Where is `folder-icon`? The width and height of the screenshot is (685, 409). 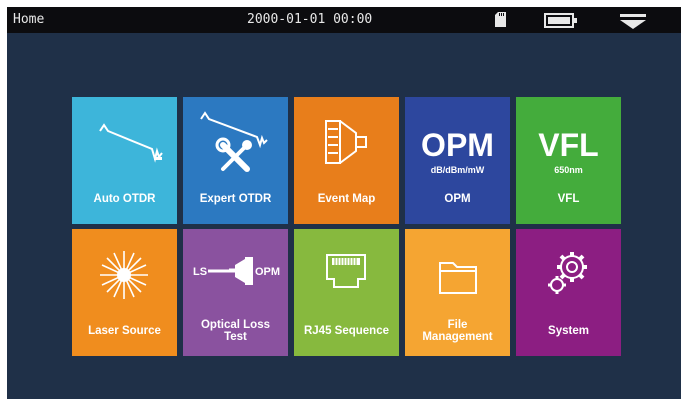 folder-icon is located at coordinates (458, 278).